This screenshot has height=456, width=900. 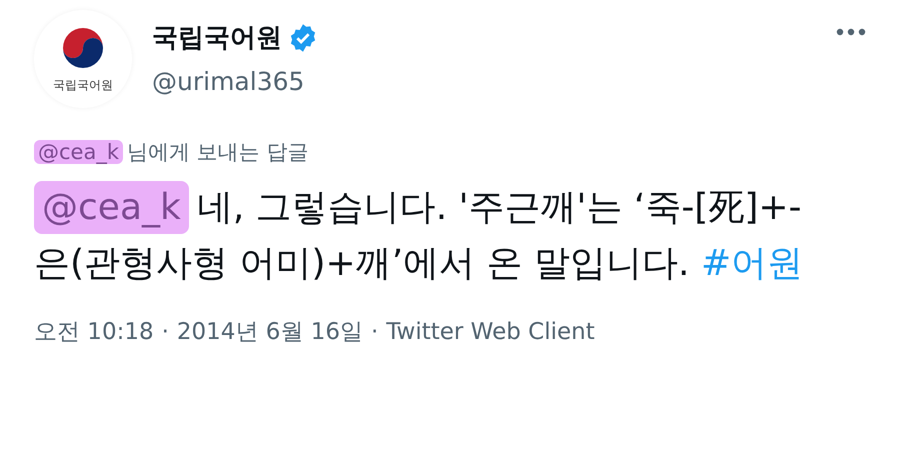 What do you see at coordinates (83, 85) in the screenshot?
I see `logo-text: 국립국어원` at bounding box center [83, 85].